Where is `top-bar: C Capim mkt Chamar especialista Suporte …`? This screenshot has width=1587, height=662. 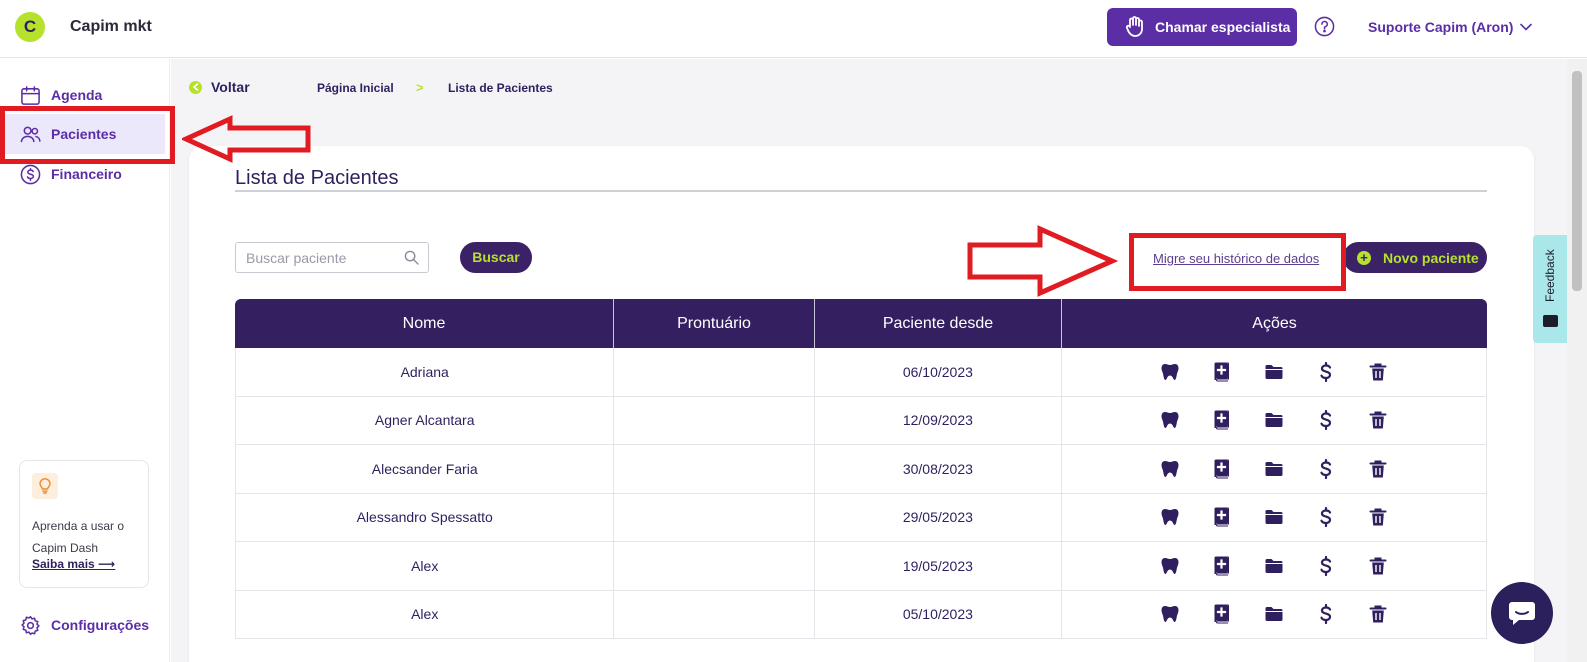
top-bar: C Capim mkt Chamar especialista Suporte … is located at coordinates (793, 29).